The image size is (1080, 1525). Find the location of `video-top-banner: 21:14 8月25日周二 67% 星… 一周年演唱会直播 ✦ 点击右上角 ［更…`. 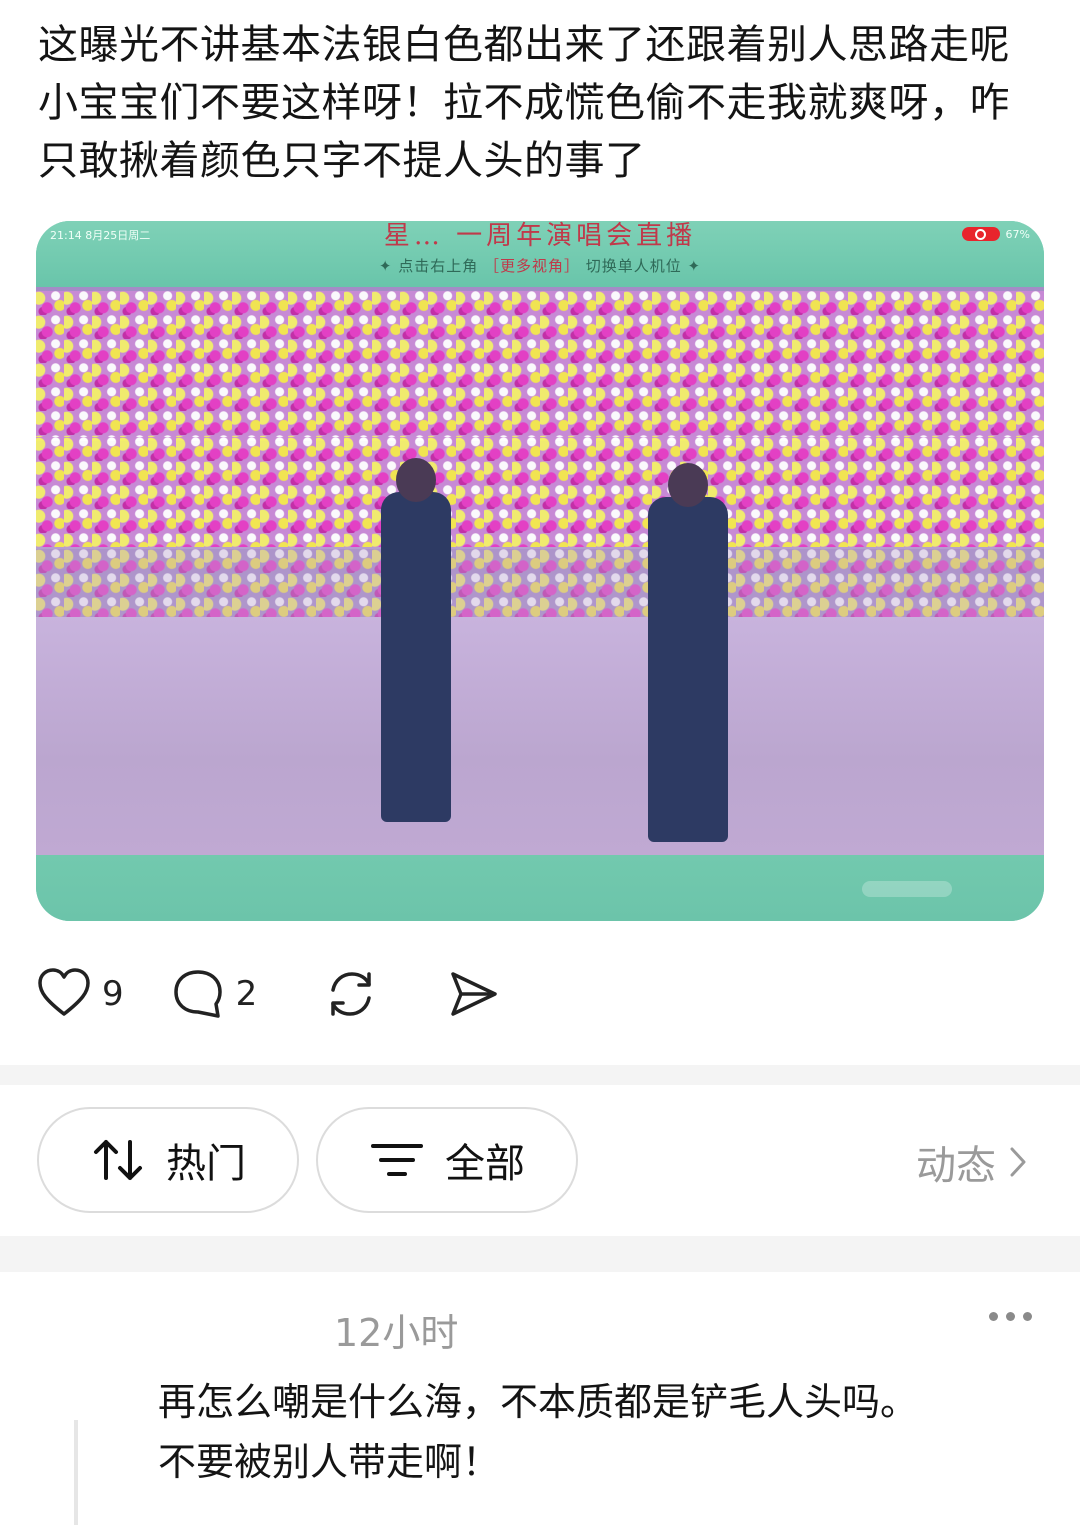

video-top-banner: 21:14 8月25日周二 67% 星… 一周年演唱会直播 ✦ 点击右上角 ［更… is located at coordinates (540, 254).